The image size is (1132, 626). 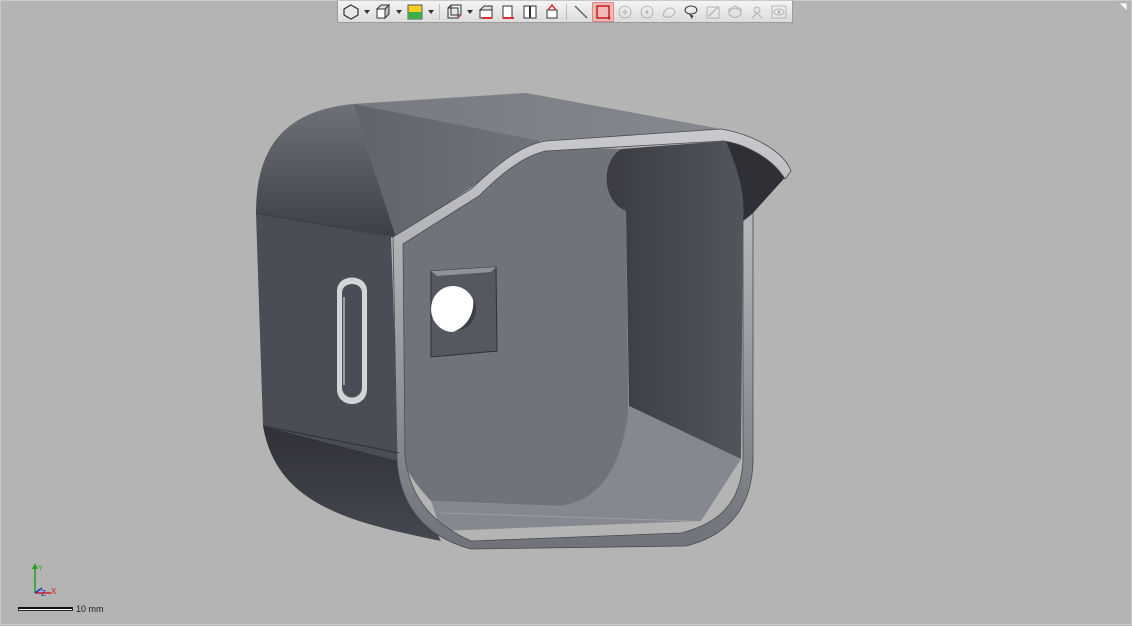 I want to click on circle-target-icon, so click(x=647, y=11).